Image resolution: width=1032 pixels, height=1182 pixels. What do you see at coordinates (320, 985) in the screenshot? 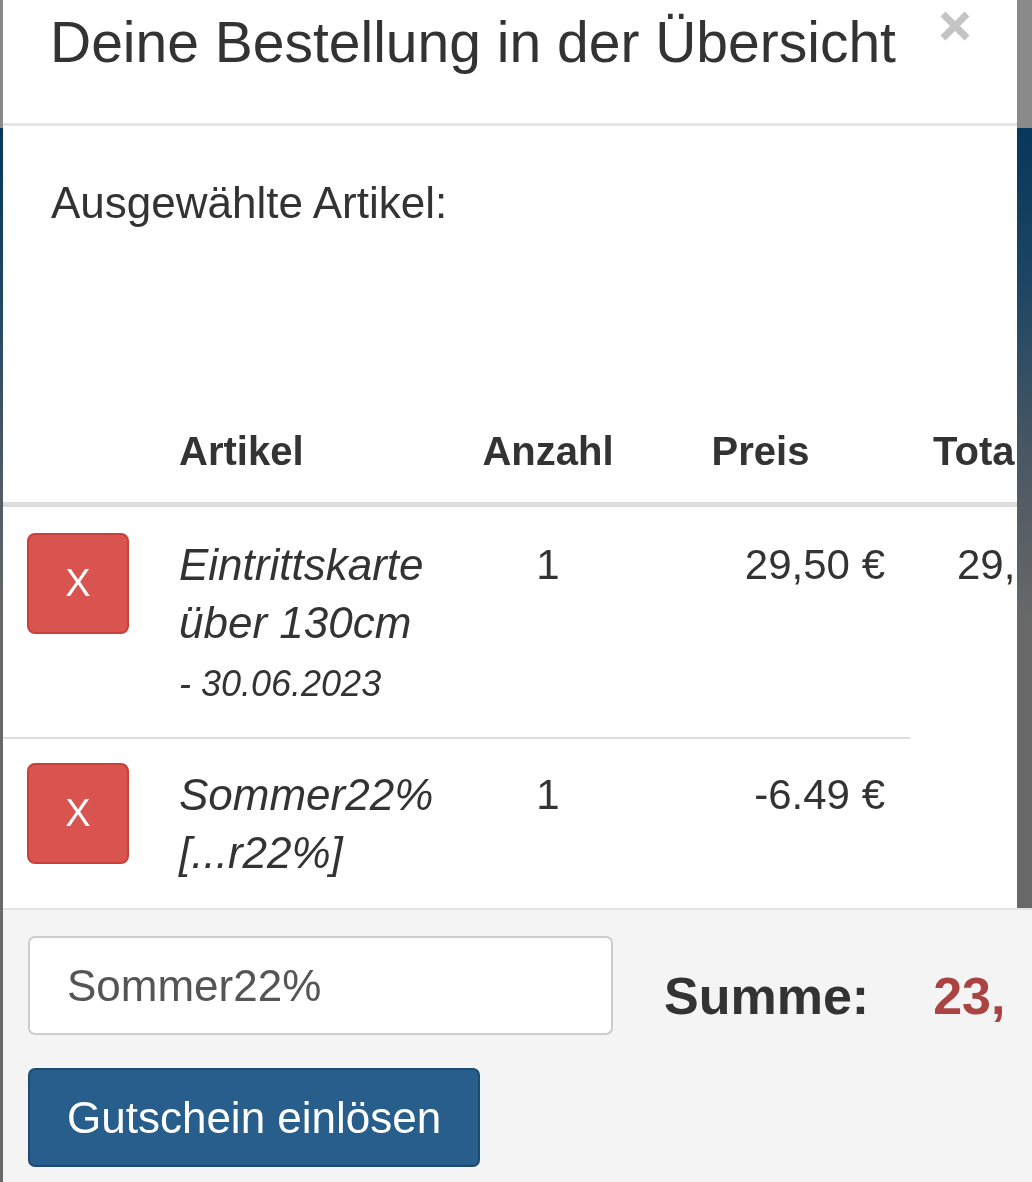
I see `voucher-input: Sommer22%` at bounding box center [320, 985].